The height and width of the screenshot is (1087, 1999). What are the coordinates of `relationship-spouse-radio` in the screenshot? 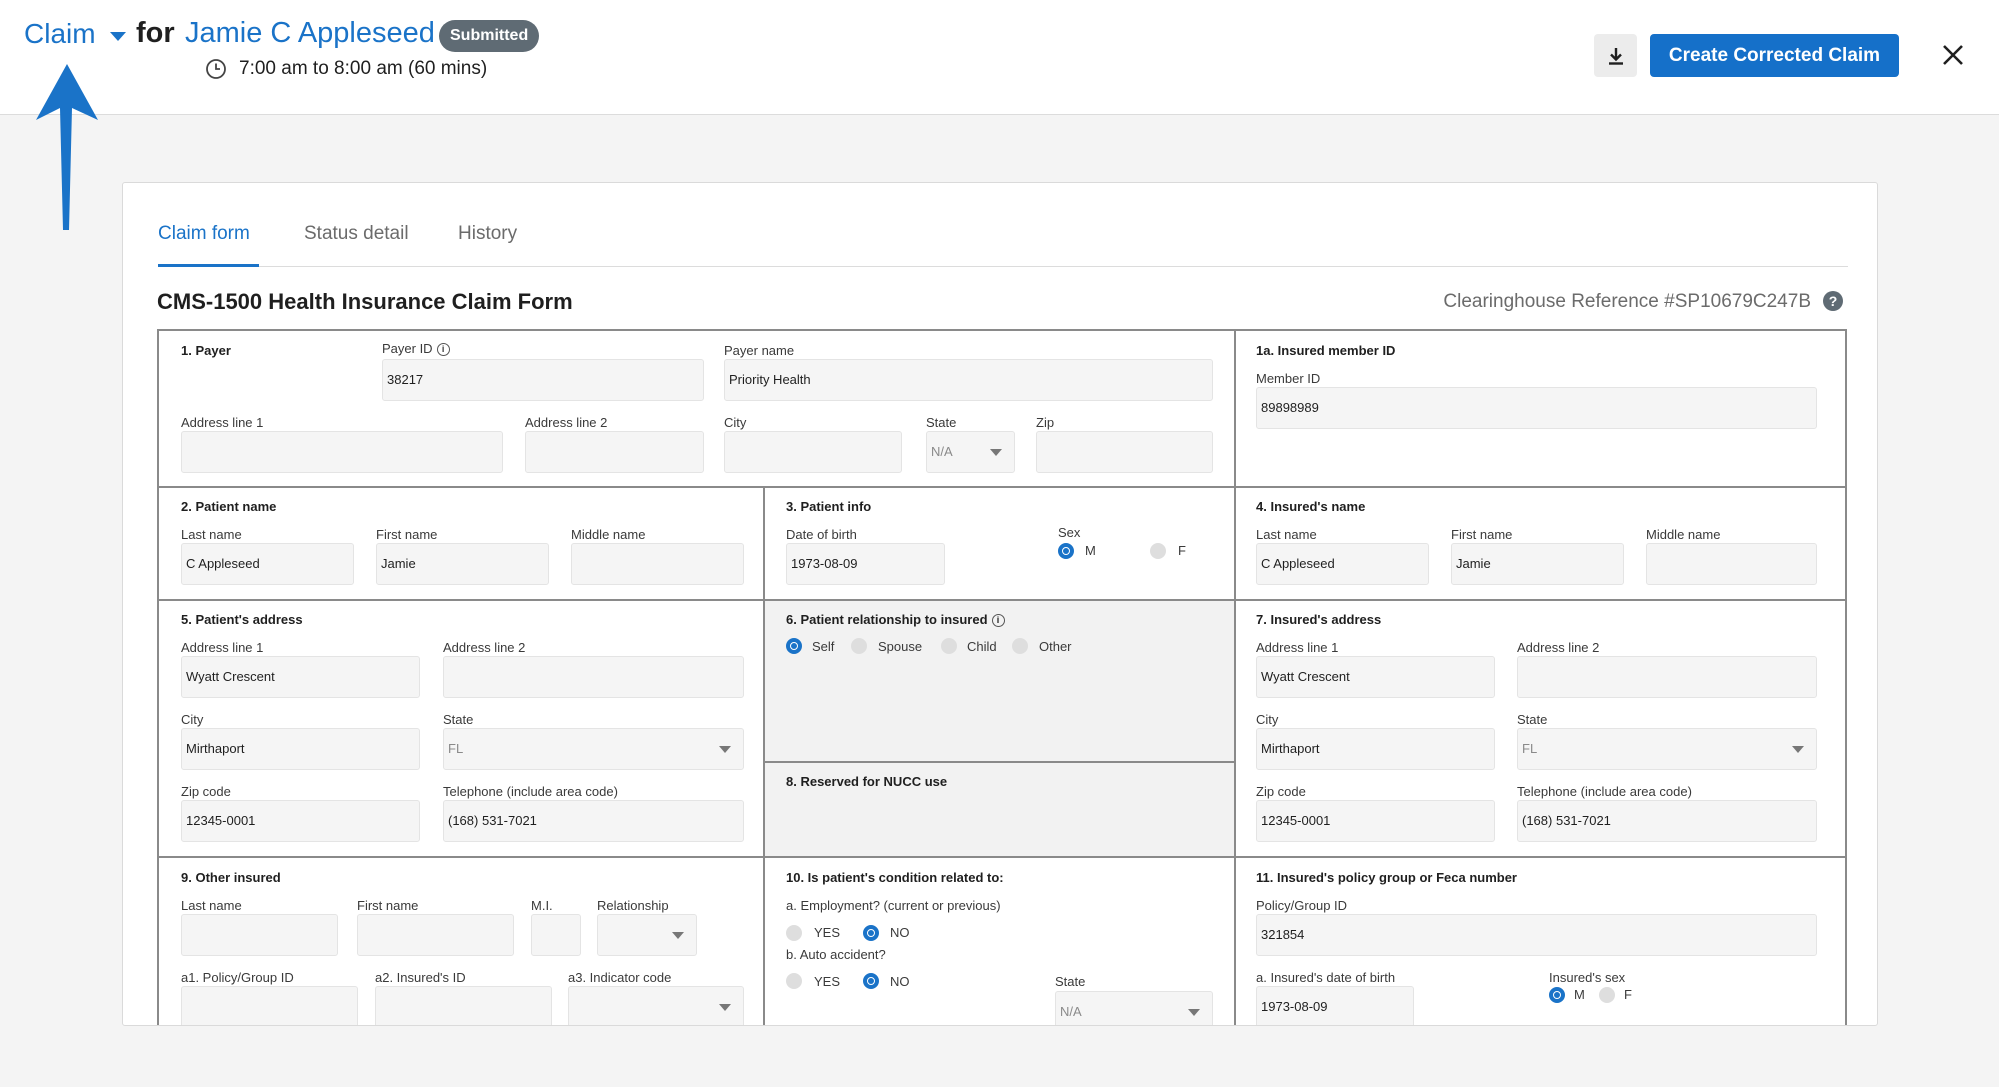 It's located at (859, 646).